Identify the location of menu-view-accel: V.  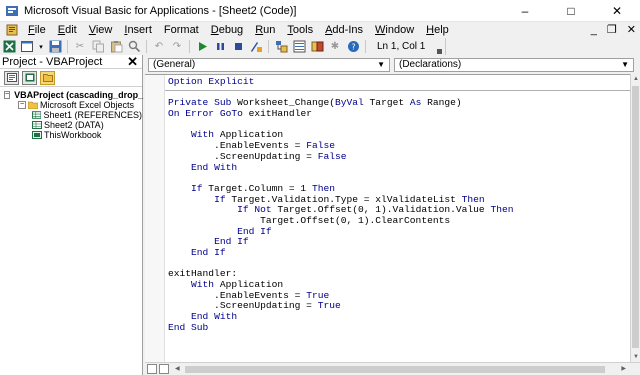
(92, 30).